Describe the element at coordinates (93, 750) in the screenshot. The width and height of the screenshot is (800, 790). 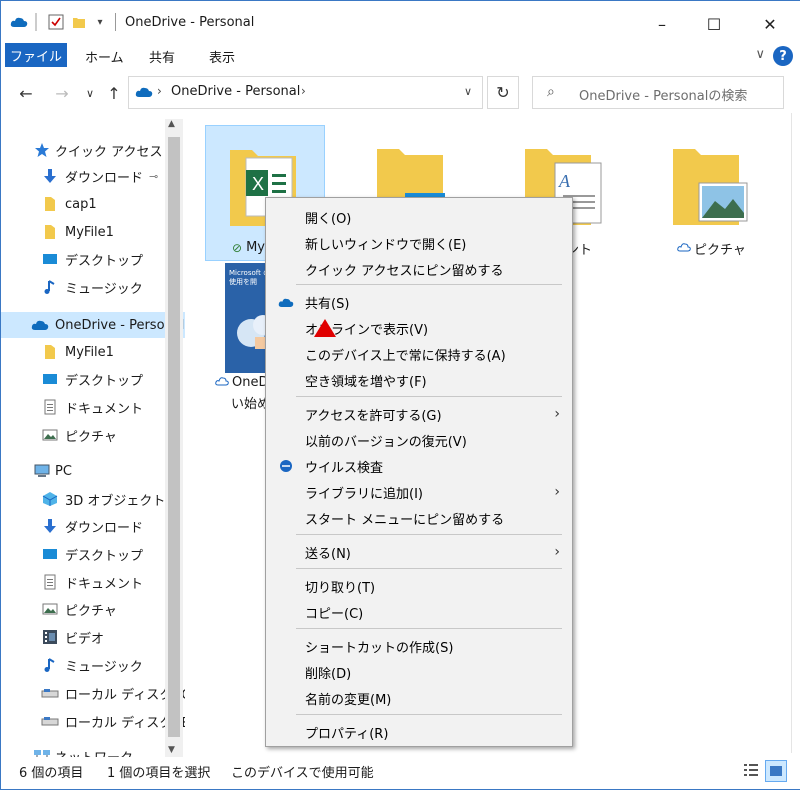
I see `sidebar-item-network: ネットワーク` at that location.